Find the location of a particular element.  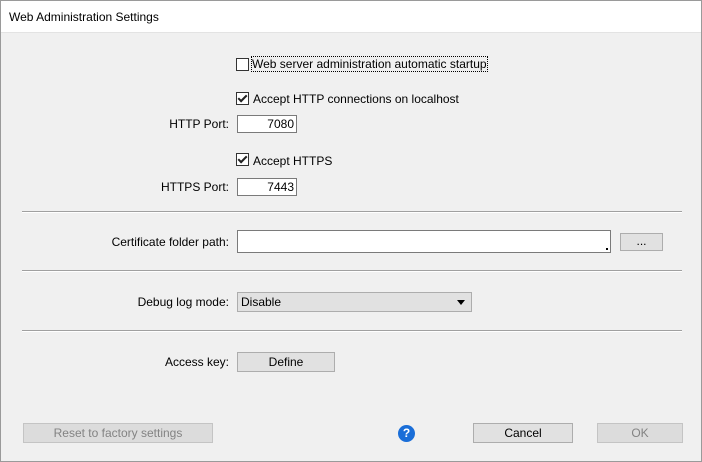

certificate-path-input is located at coordinates (424, 241).